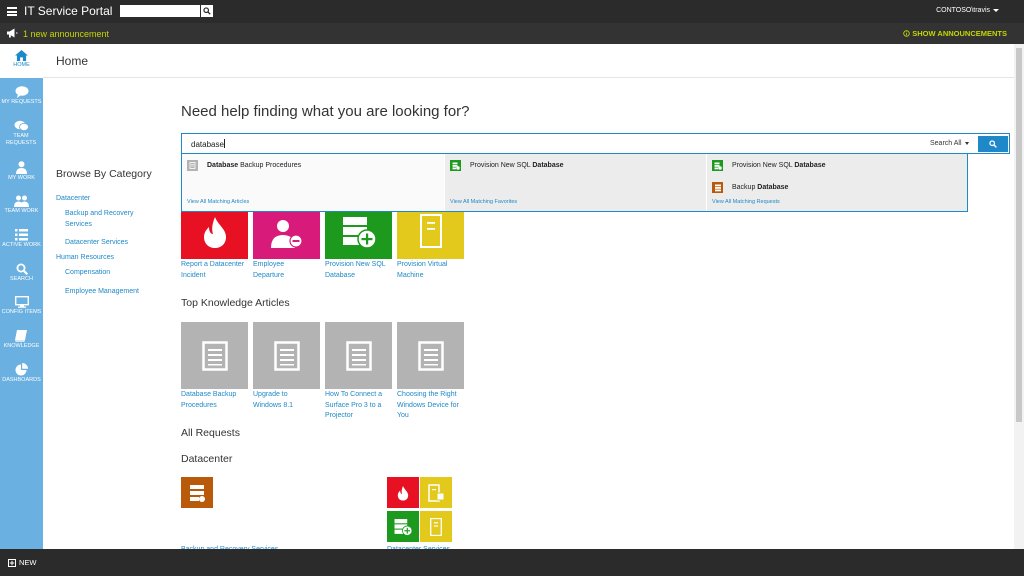 The image size is (1024, 576). I want to click on megaphone-icon, so click(12, 33).